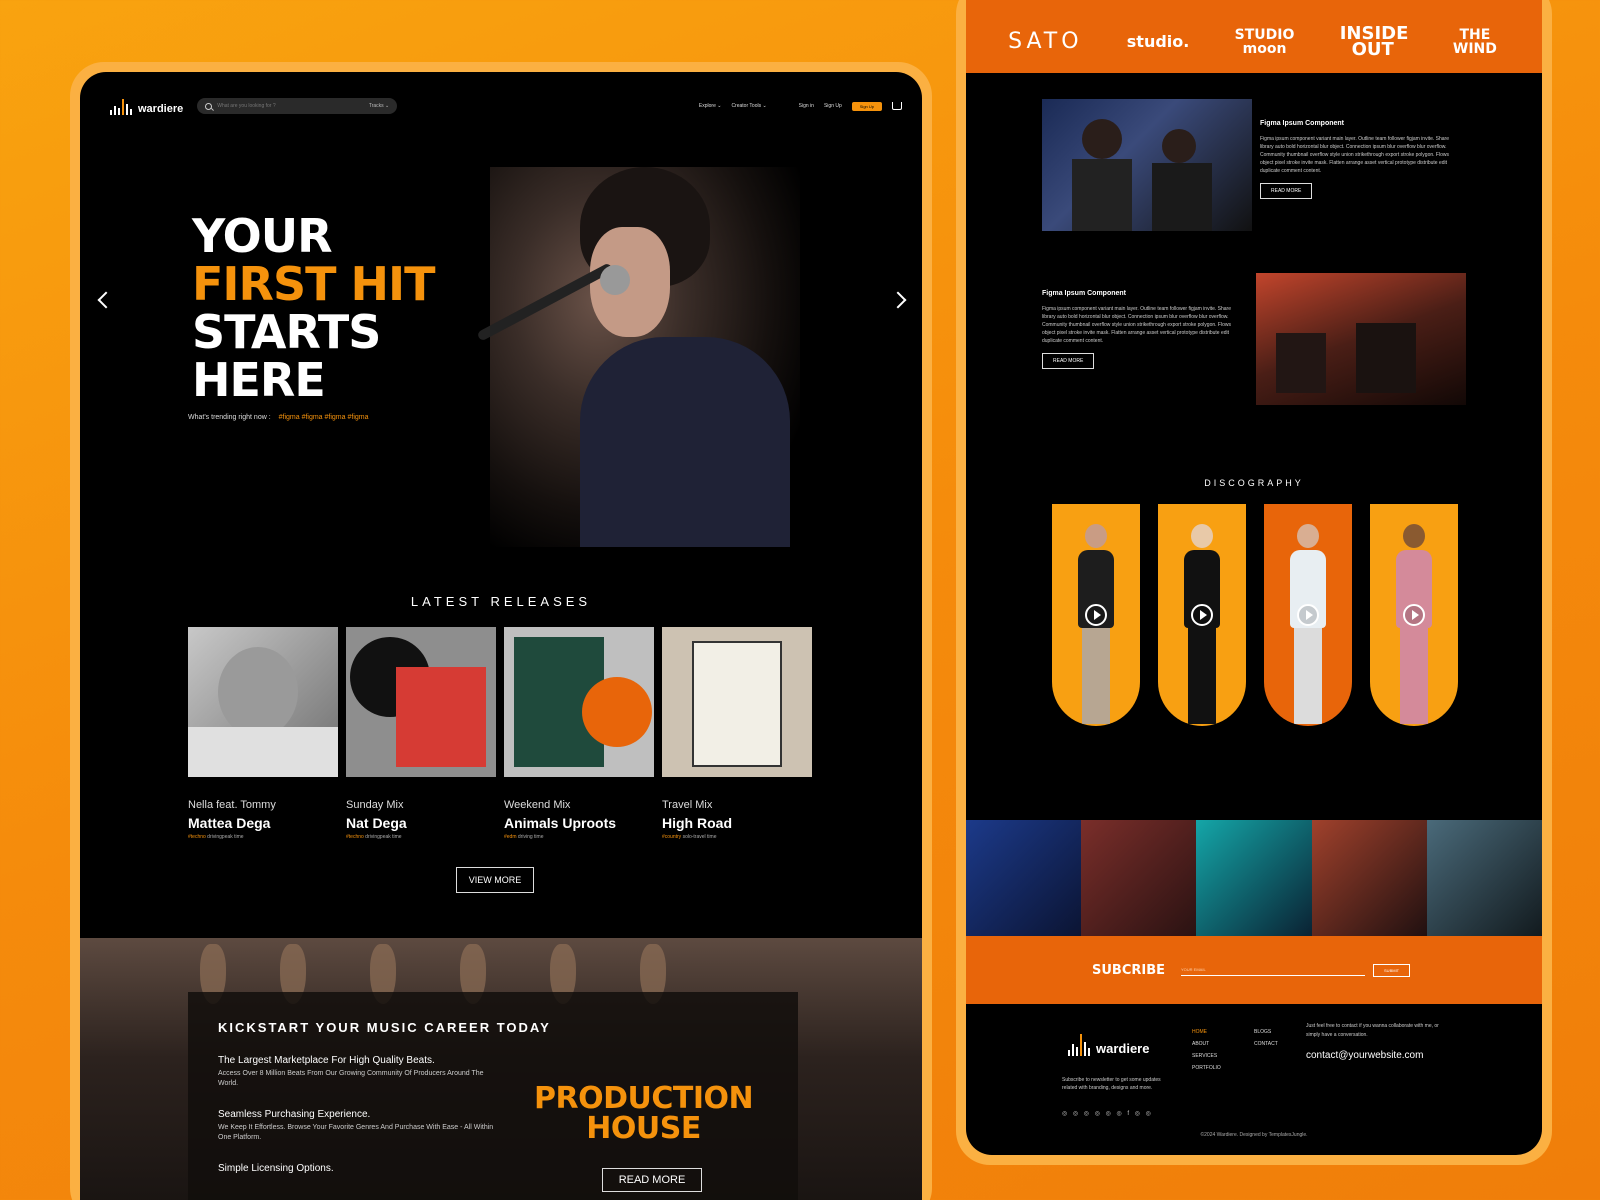 The width and height of the screenshot is (1600, 1200). I want to click on search-icon, so click(209, 106).